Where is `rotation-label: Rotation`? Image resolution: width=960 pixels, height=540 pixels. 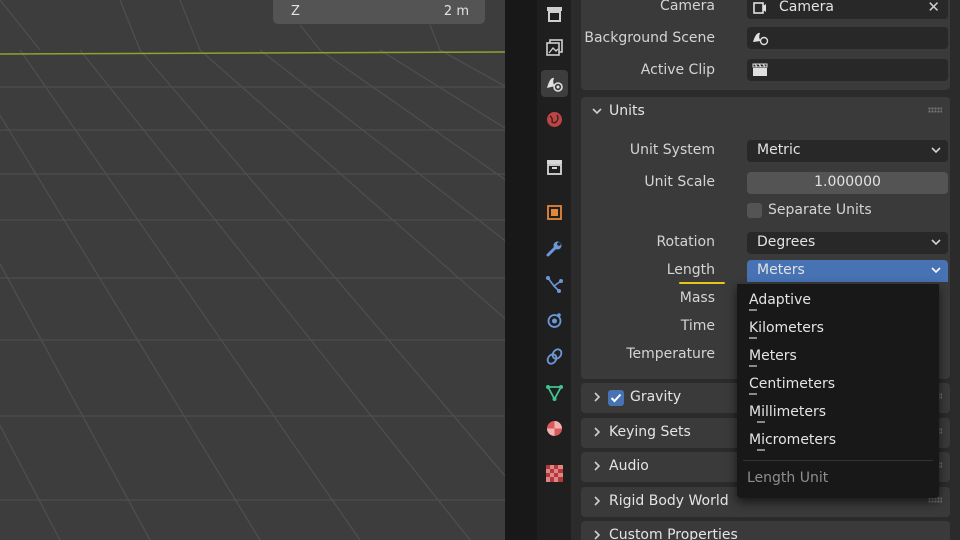
rotation-label: Rotation is located at coordinates (685, 242).